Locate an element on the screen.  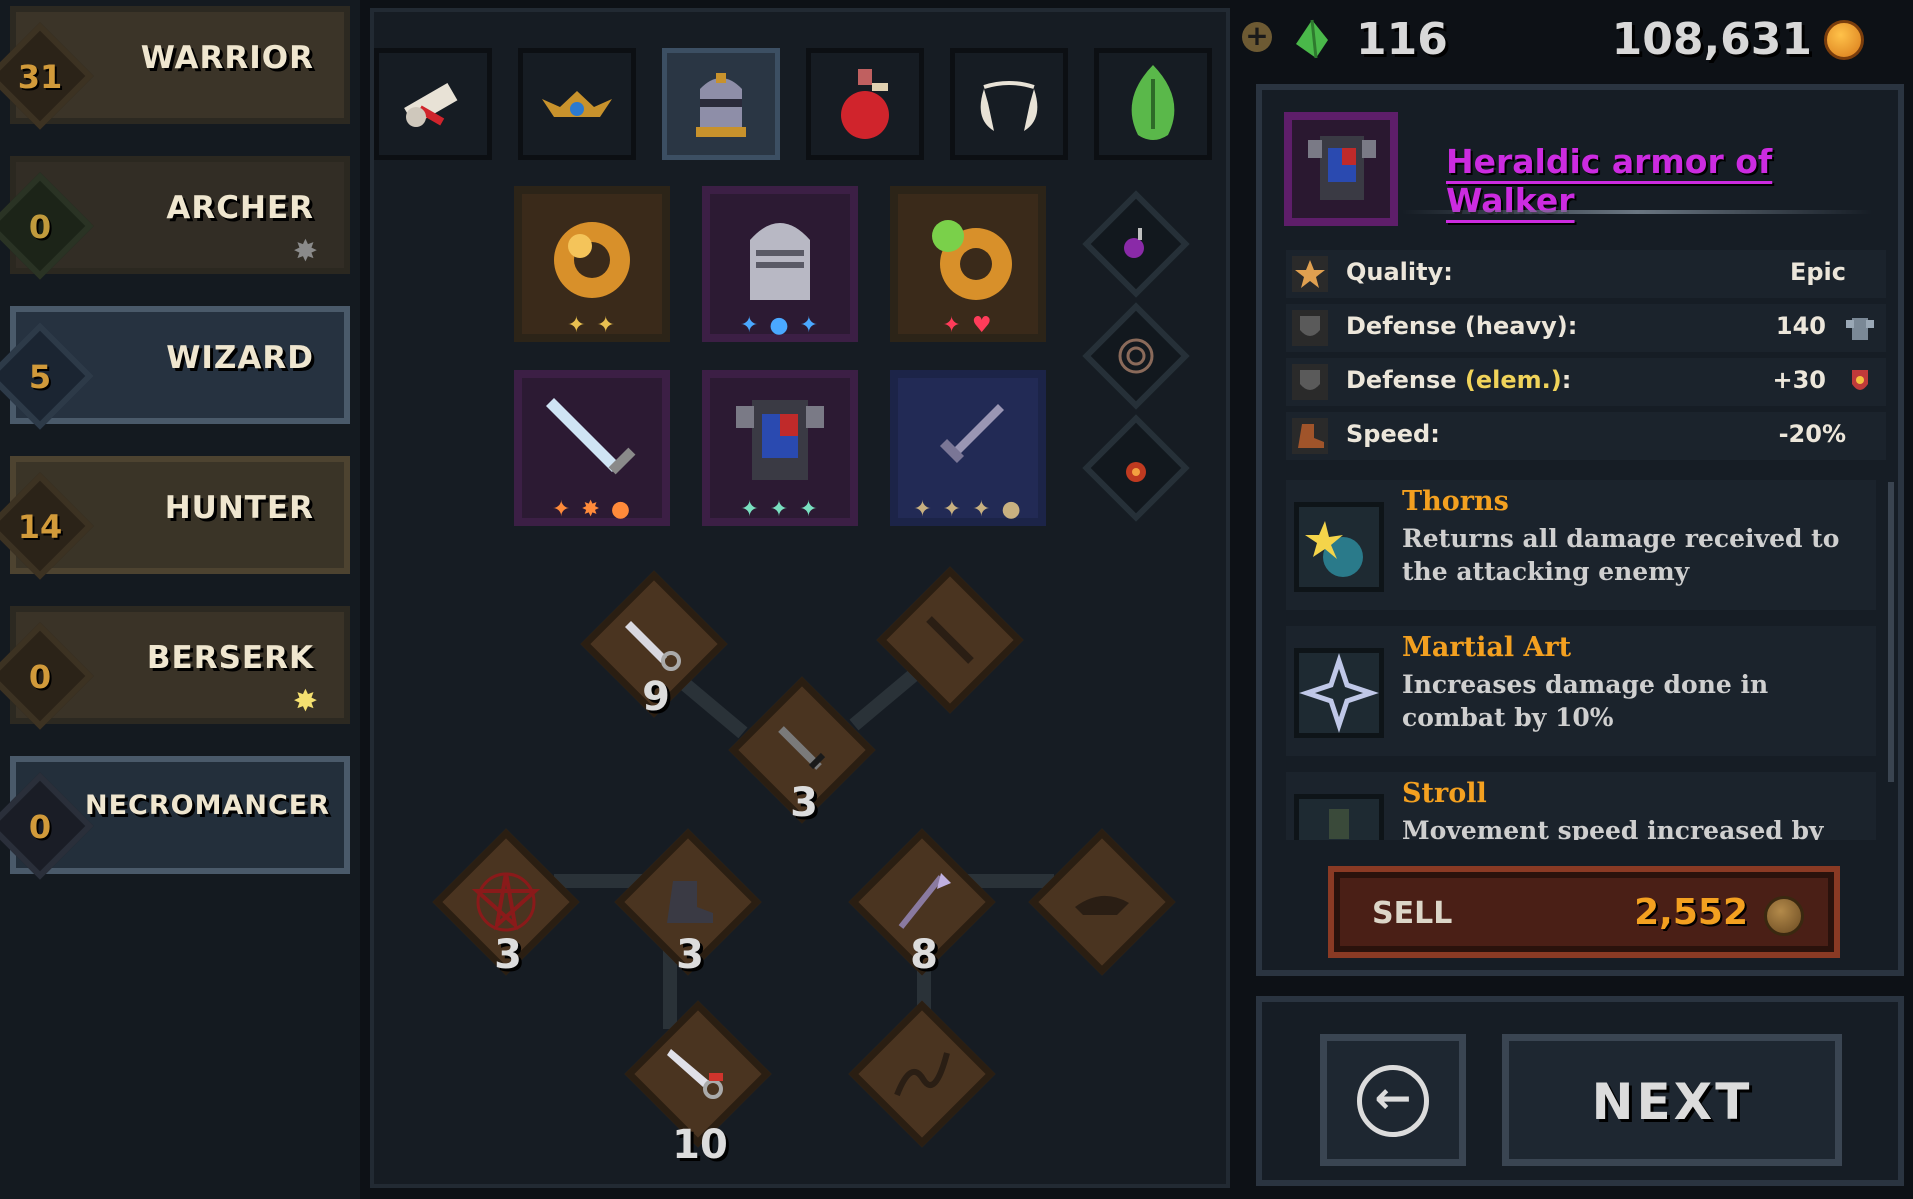
wolf-icon is located at coordinates (1102, 905).